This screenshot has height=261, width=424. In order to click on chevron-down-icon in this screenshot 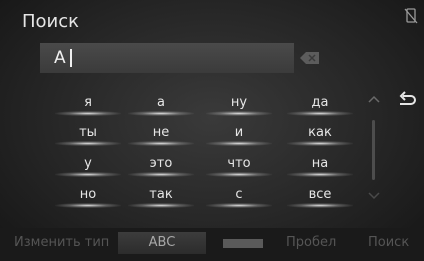, I will do `click(374, 196)`.